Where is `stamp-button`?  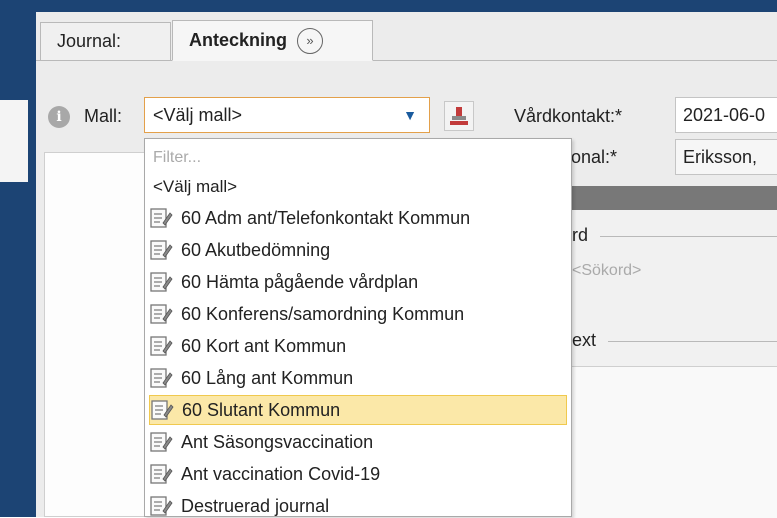
stamp-button is located at coordinates (459, 116).